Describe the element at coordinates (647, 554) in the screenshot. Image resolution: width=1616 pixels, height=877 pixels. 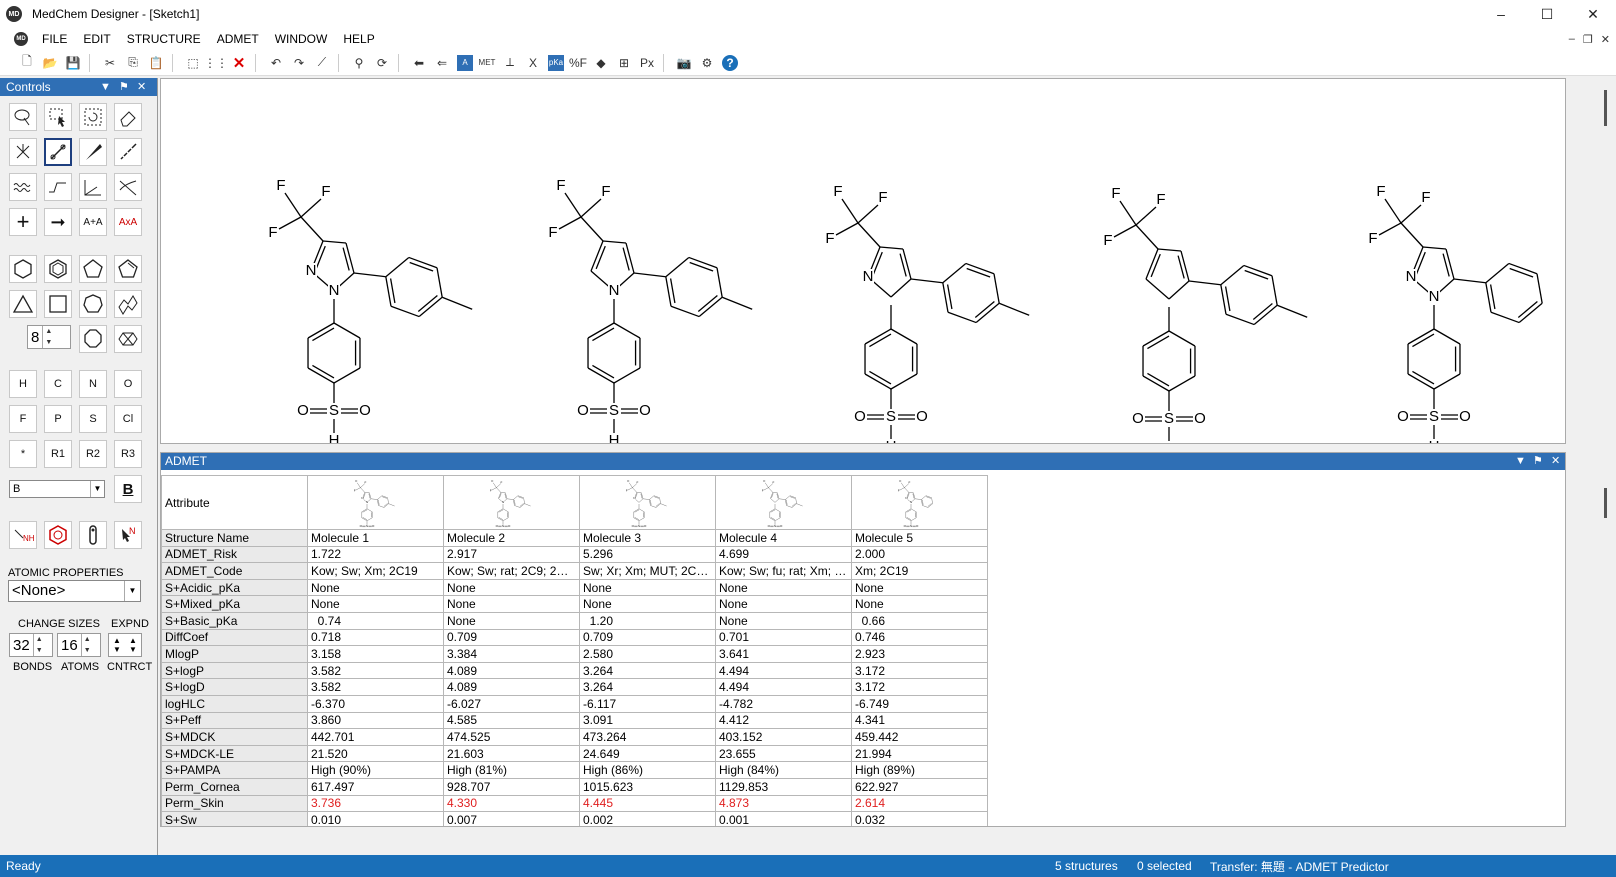
I see `table-cell: 5.296` at that location.